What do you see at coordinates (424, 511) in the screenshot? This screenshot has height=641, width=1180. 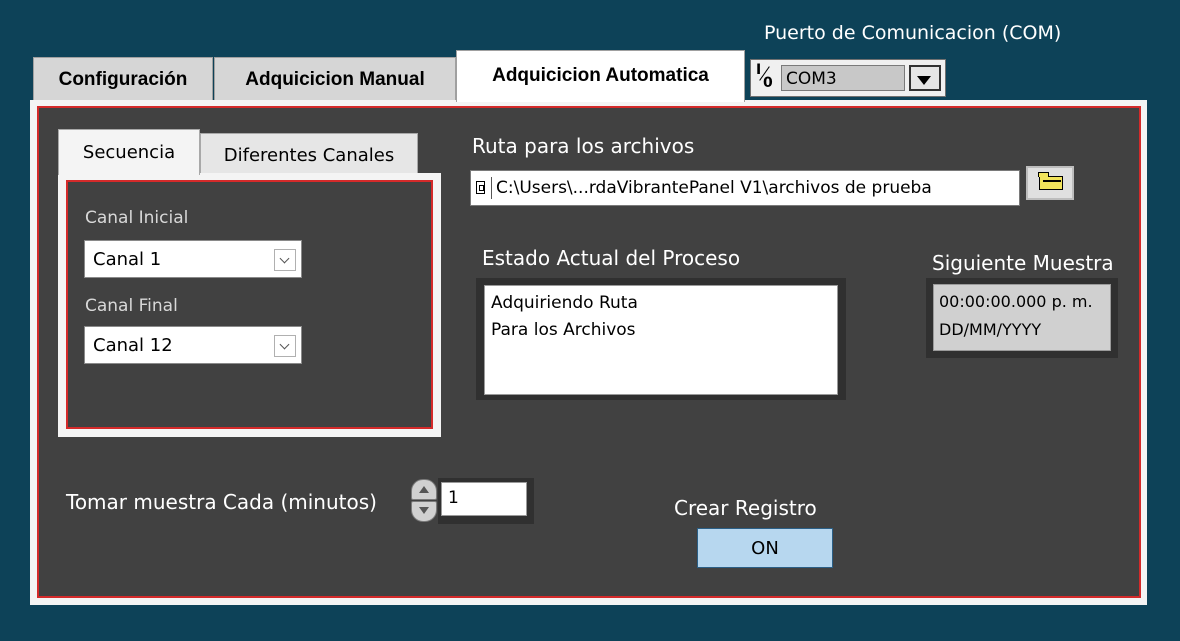 I see `decrement-arrow-icon` at bounding box center [424, 511].